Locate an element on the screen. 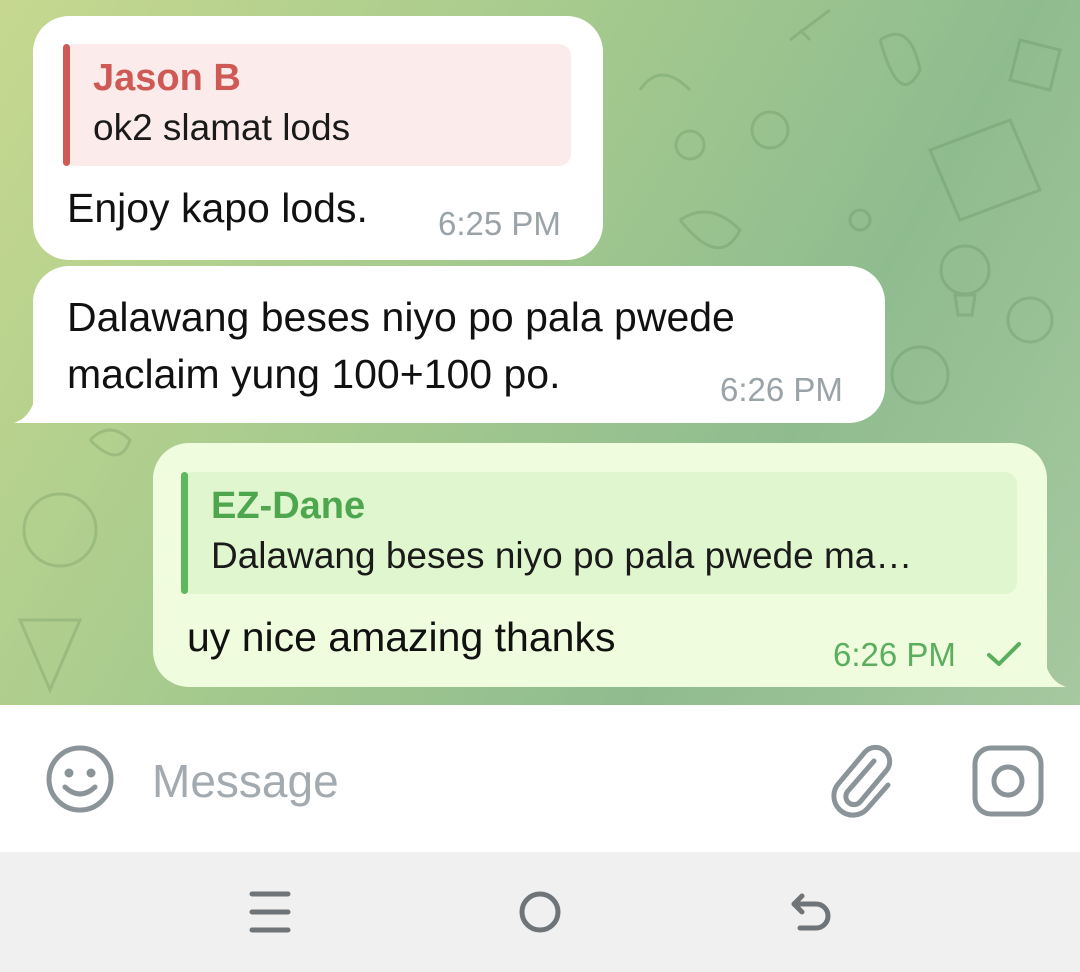  reply-preview: Jason B ok2 slamat lods is located at coordinates (317, 105).